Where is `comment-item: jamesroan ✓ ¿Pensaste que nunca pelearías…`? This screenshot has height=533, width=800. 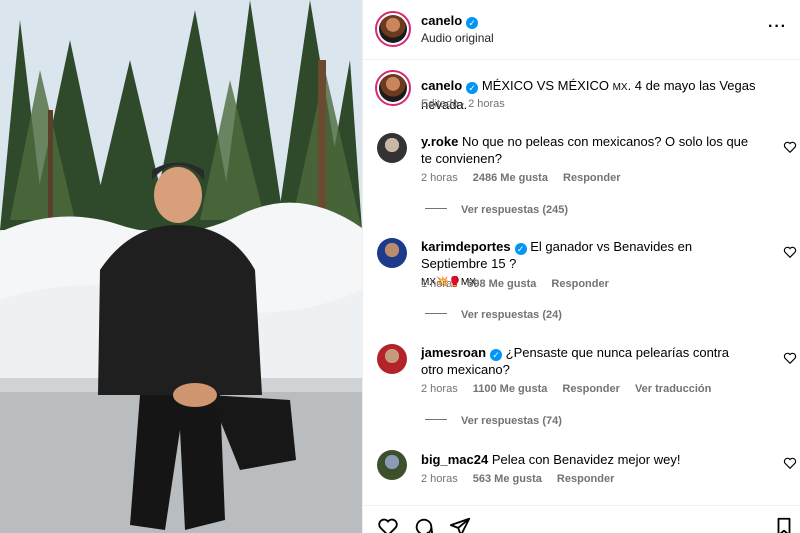
comment-item: jamesroan ✓ ¿Pensaste que nunca pelearías… is located at coordinates (581, 391).